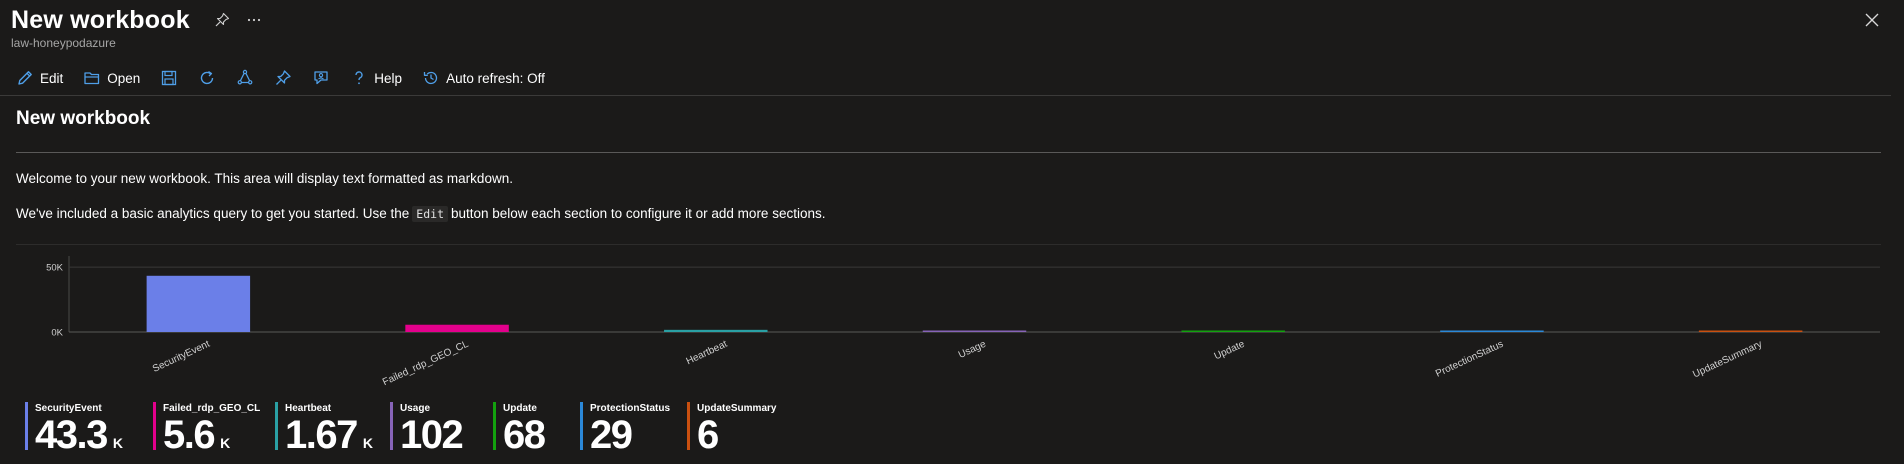 The height and width of the screenshot is (464, 1904). I want to click on save-icon, so click(169, 78).